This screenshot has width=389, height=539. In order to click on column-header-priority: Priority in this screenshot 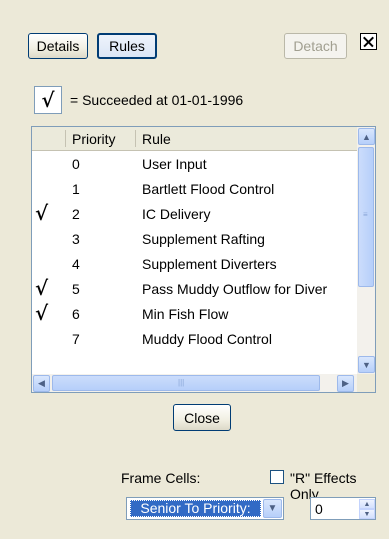, I will do `click(94, 139)`.